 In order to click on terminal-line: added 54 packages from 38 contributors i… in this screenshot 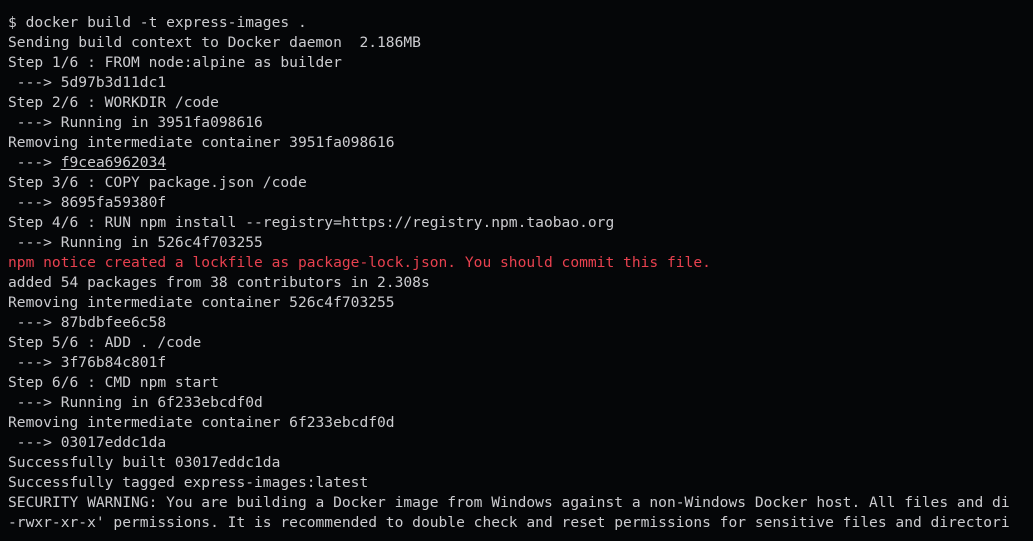, I will do `click(219, 282)`.